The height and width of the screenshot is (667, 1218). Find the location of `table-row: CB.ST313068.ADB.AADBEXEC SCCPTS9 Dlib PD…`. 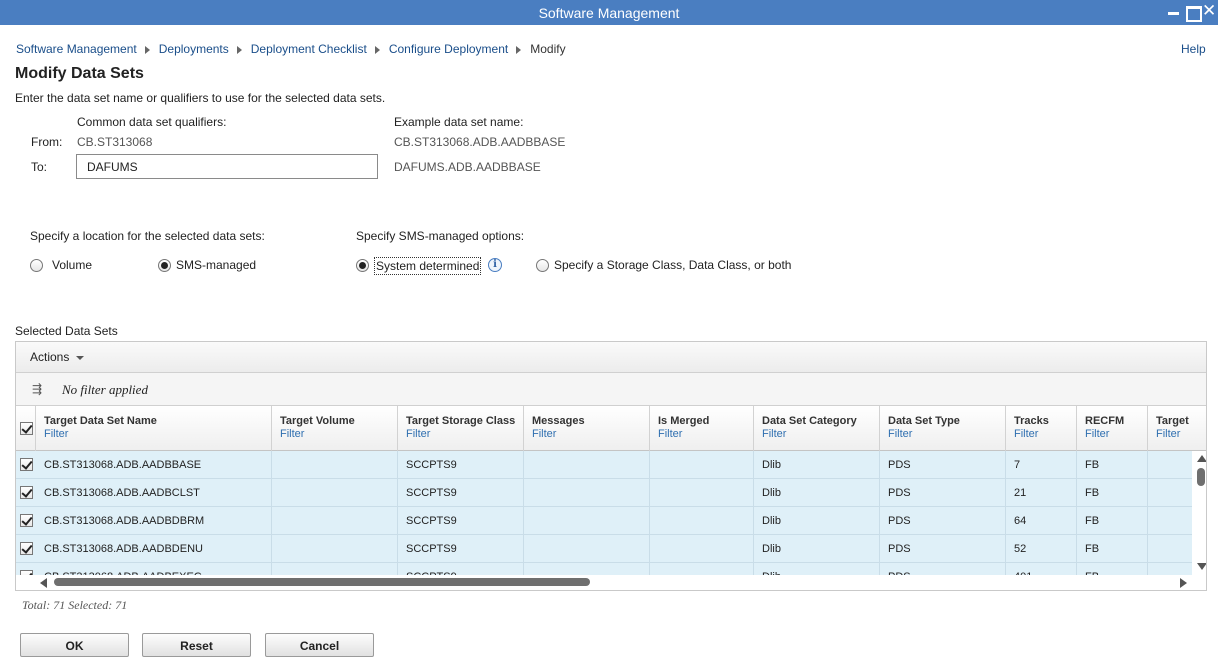

table-row: CB.ST313068.ADB.AADBEXEC SCCPTS9 Dlib PD… is located at coordinates (604, 569).